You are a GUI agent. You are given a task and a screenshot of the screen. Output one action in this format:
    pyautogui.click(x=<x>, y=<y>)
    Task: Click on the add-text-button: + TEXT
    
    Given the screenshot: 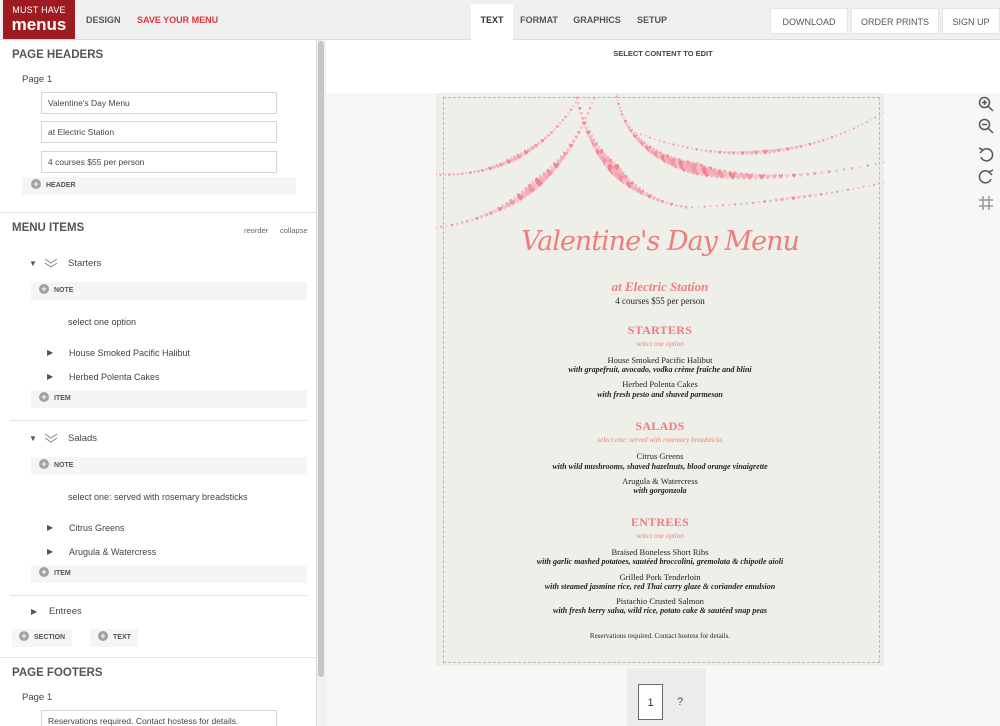 What is the action you would take?
    pyautogui.click(x=114, y=638)
    